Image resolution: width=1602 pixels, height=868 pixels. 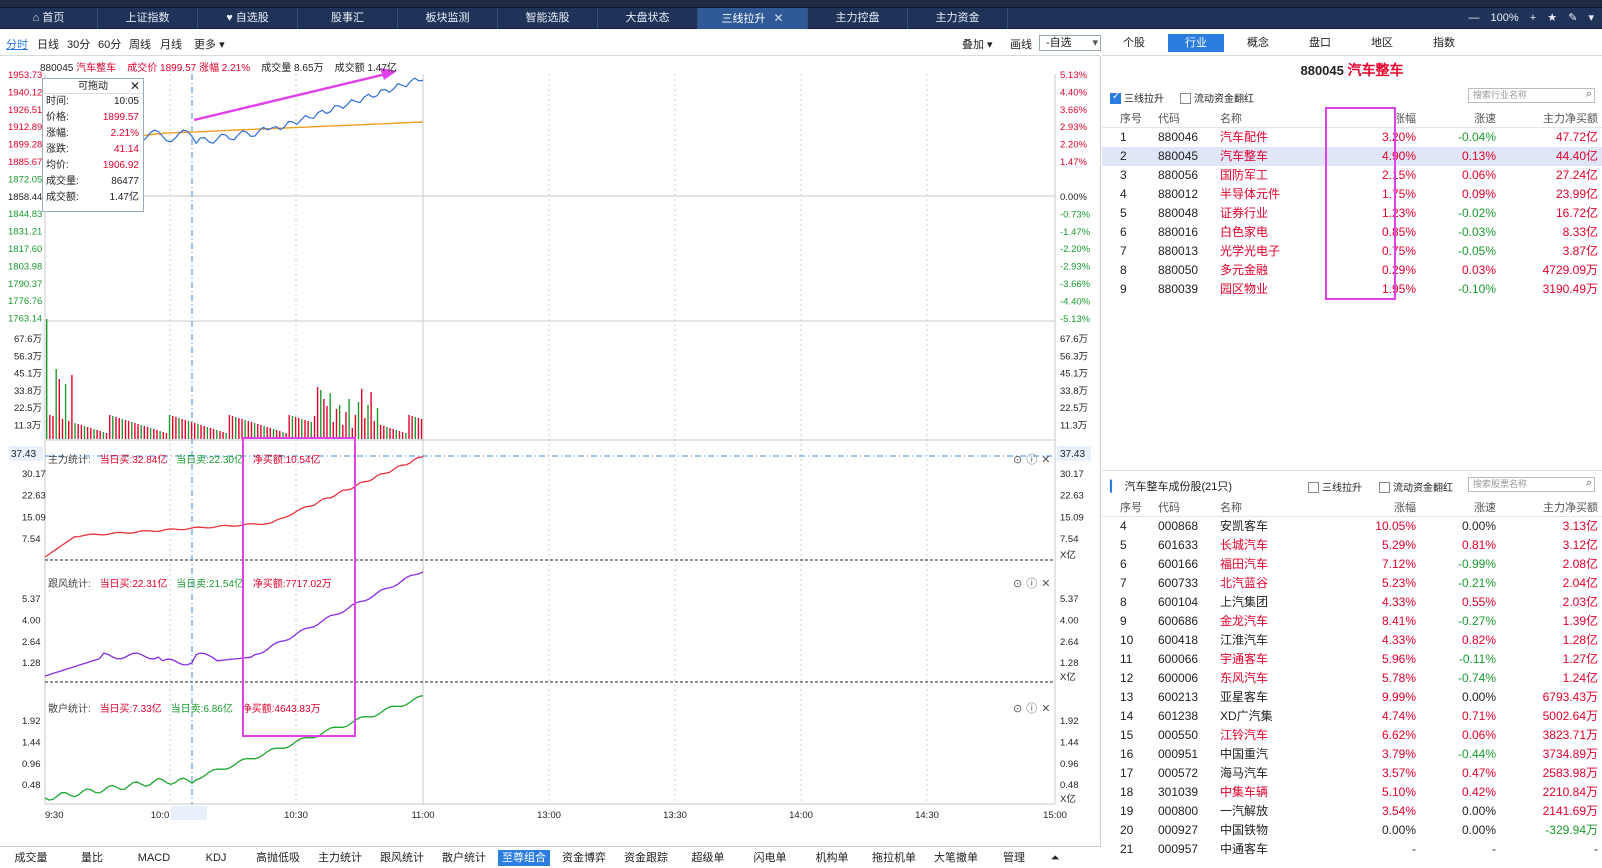 I want to click on indicator-tab: 高抛低吸, so click(x=278, y=858).